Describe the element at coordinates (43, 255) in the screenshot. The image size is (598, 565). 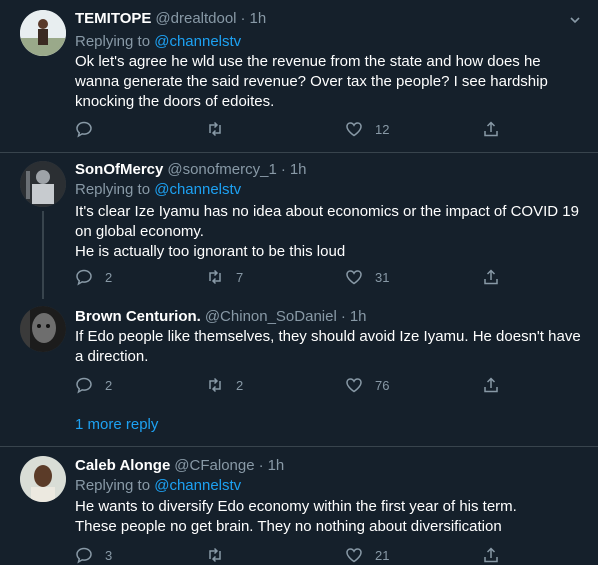
I see `thread-line` at that location.